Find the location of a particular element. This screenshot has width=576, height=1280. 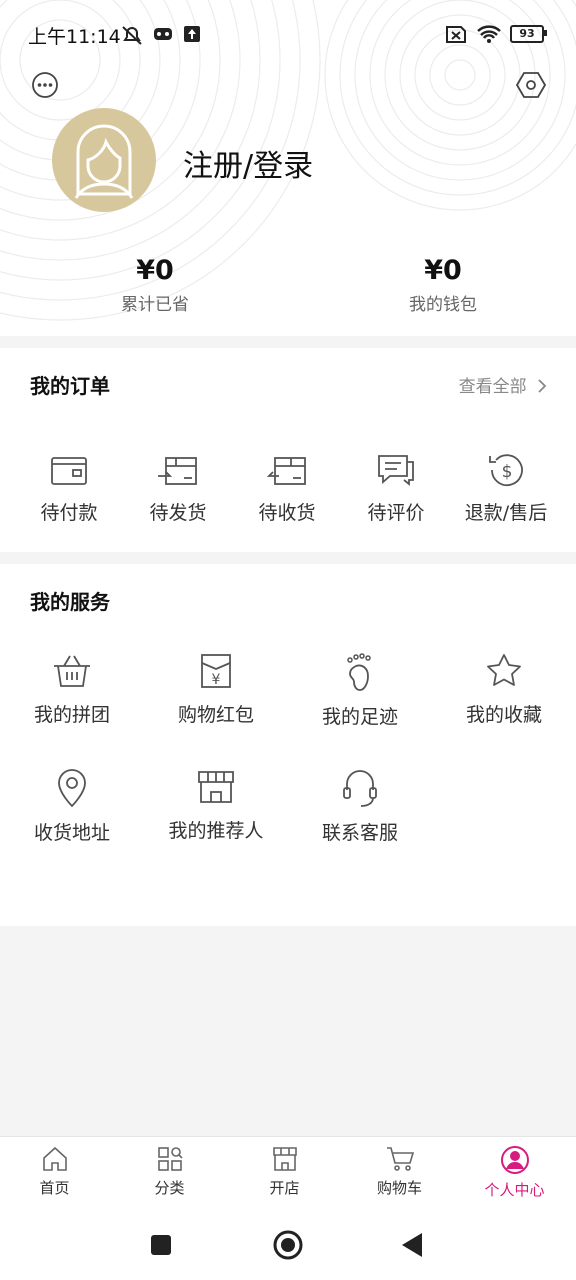

ship-box-icon is located at coordinates (177, 471).